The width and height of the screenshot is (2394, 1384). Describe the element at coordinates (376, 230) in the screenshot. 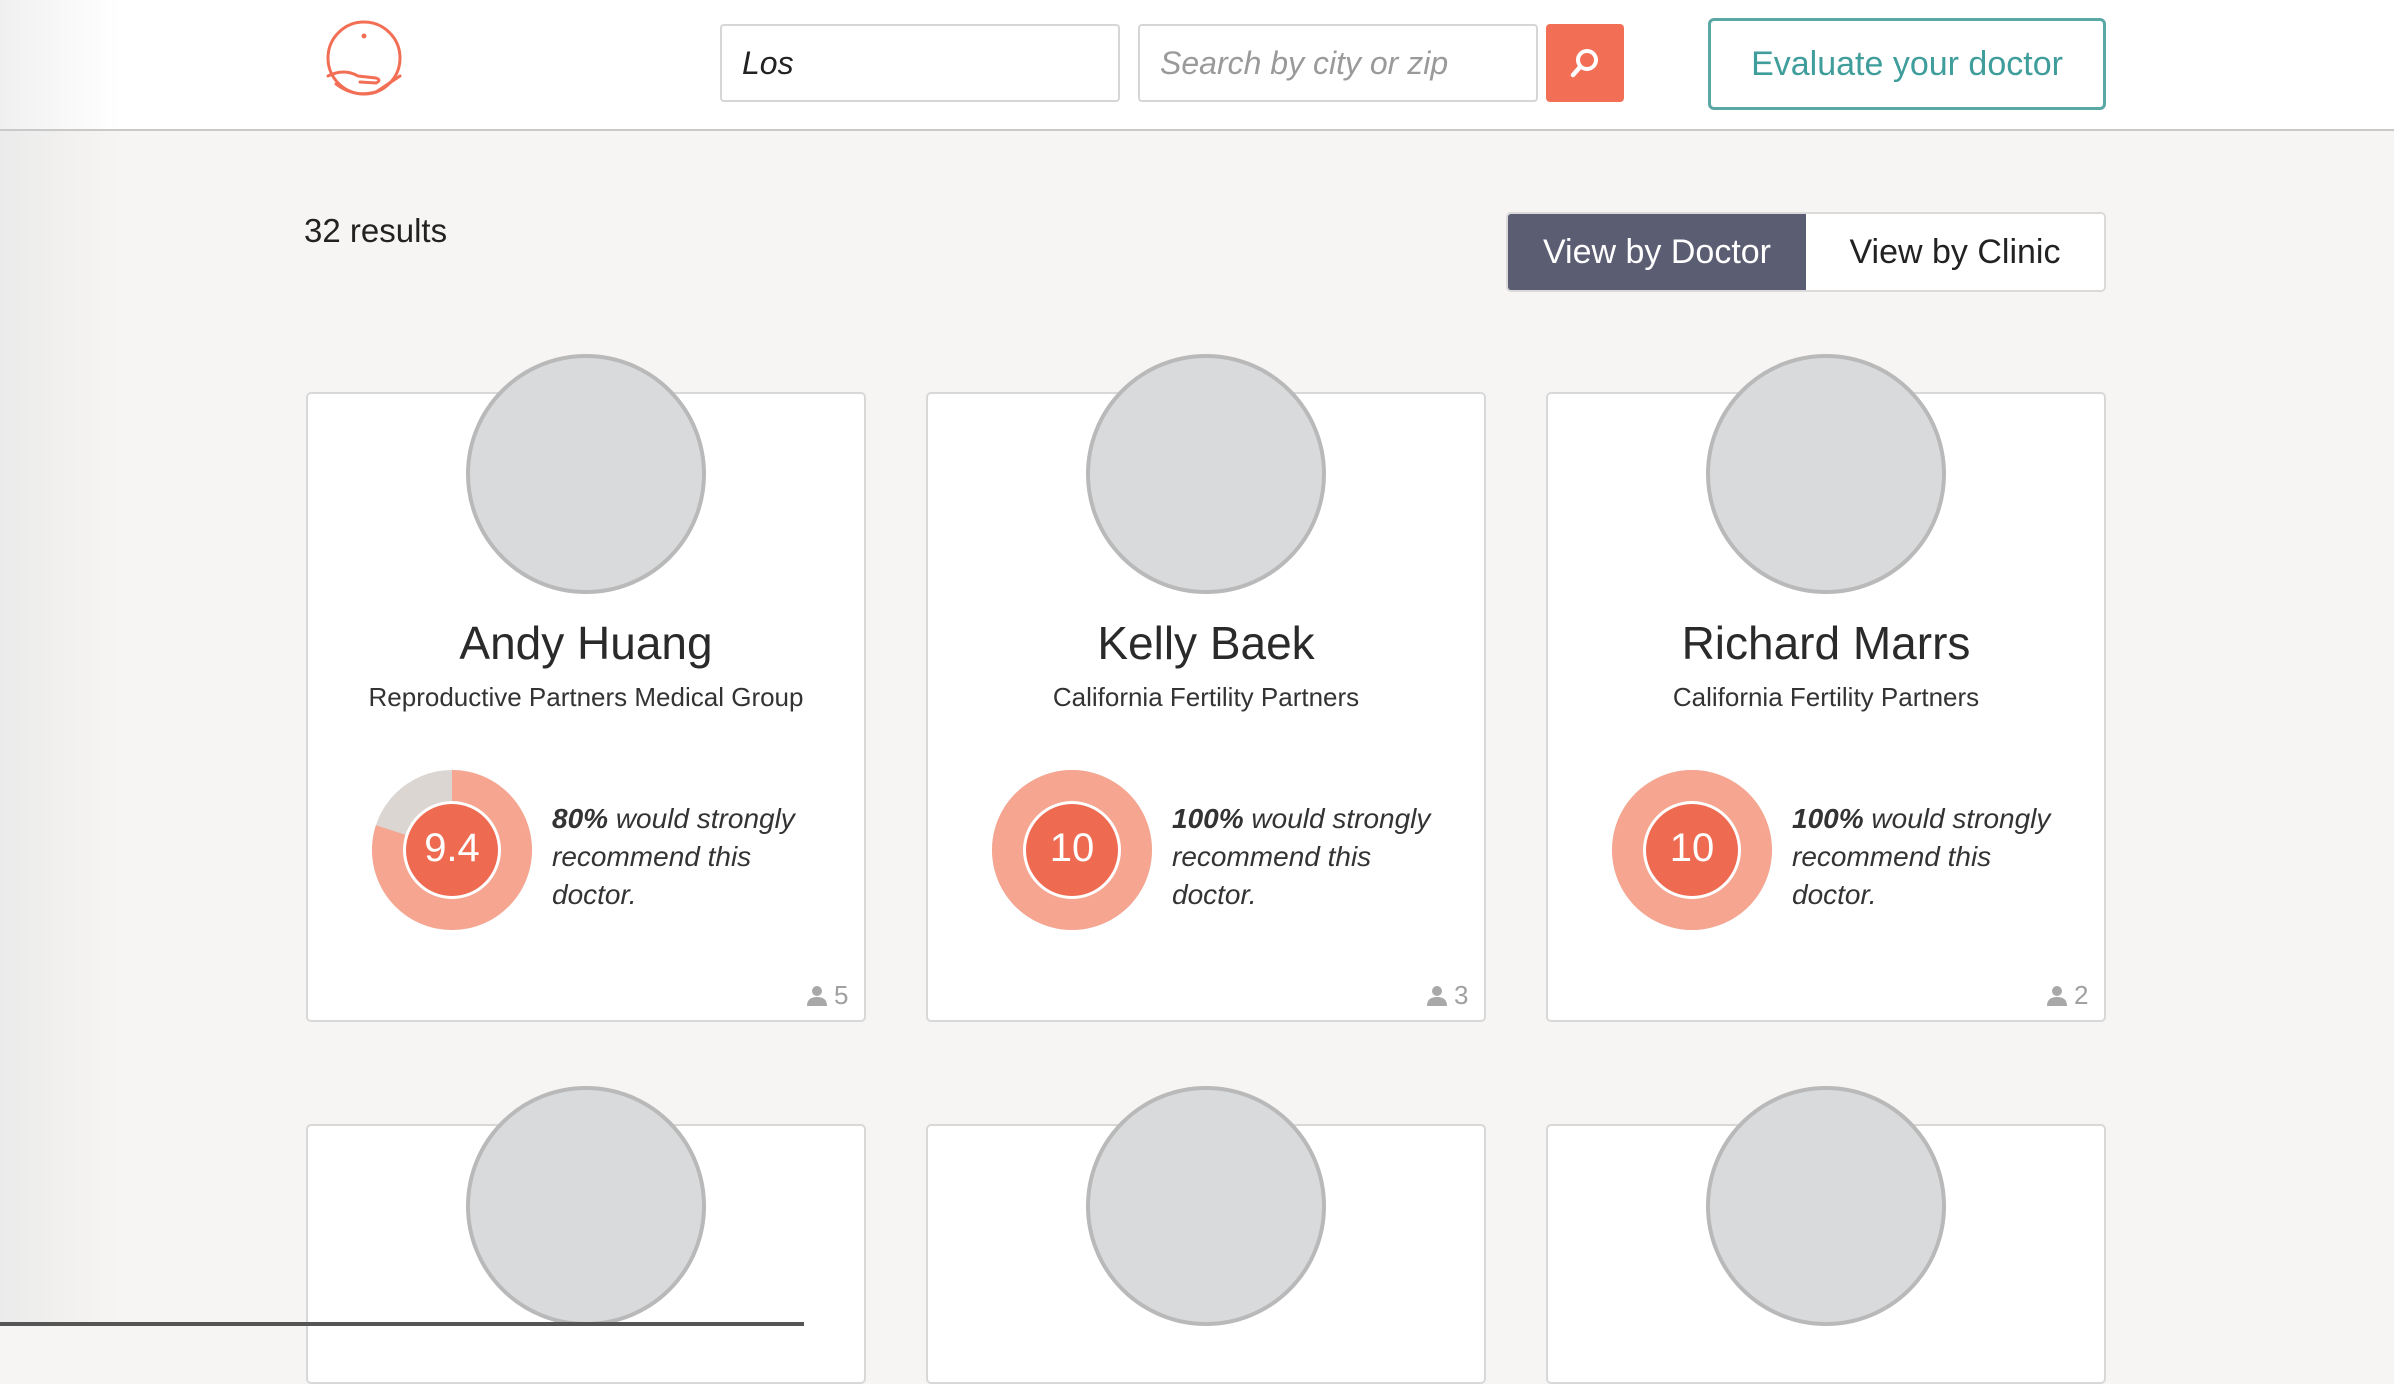

I see `results-count: 32 results` at that location.